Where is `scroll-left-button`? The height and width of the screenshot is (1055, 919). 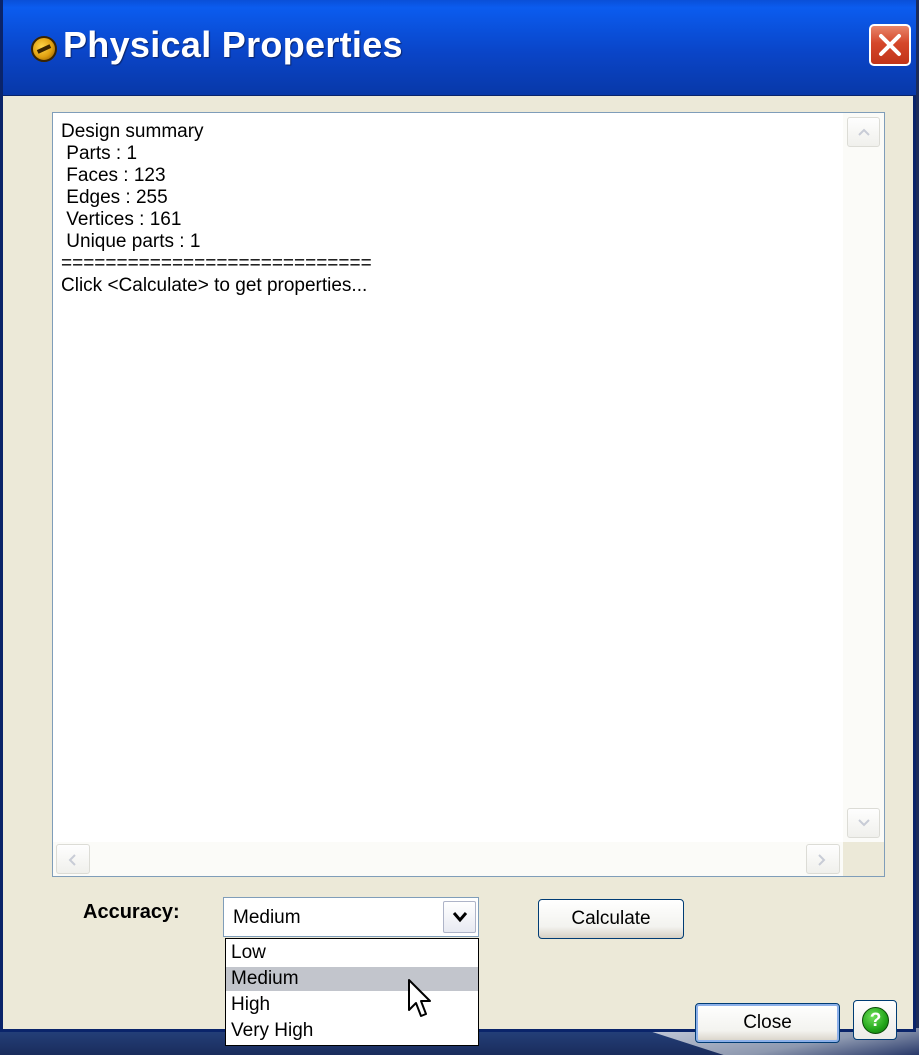 scroll-left-button is located at coordinates (73, 859).